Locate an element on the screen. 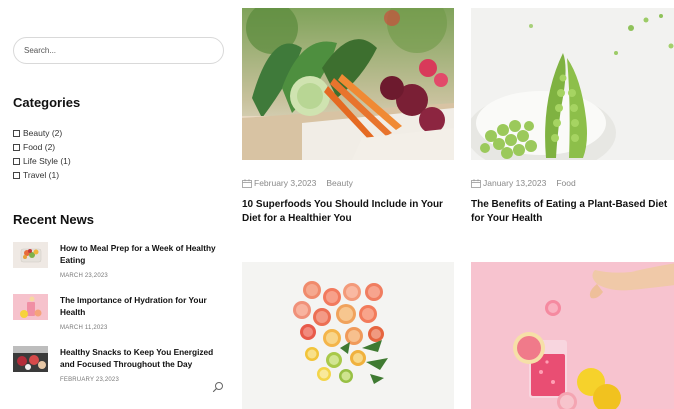  categories-heading: Categories is located at coordinates (47, 102).